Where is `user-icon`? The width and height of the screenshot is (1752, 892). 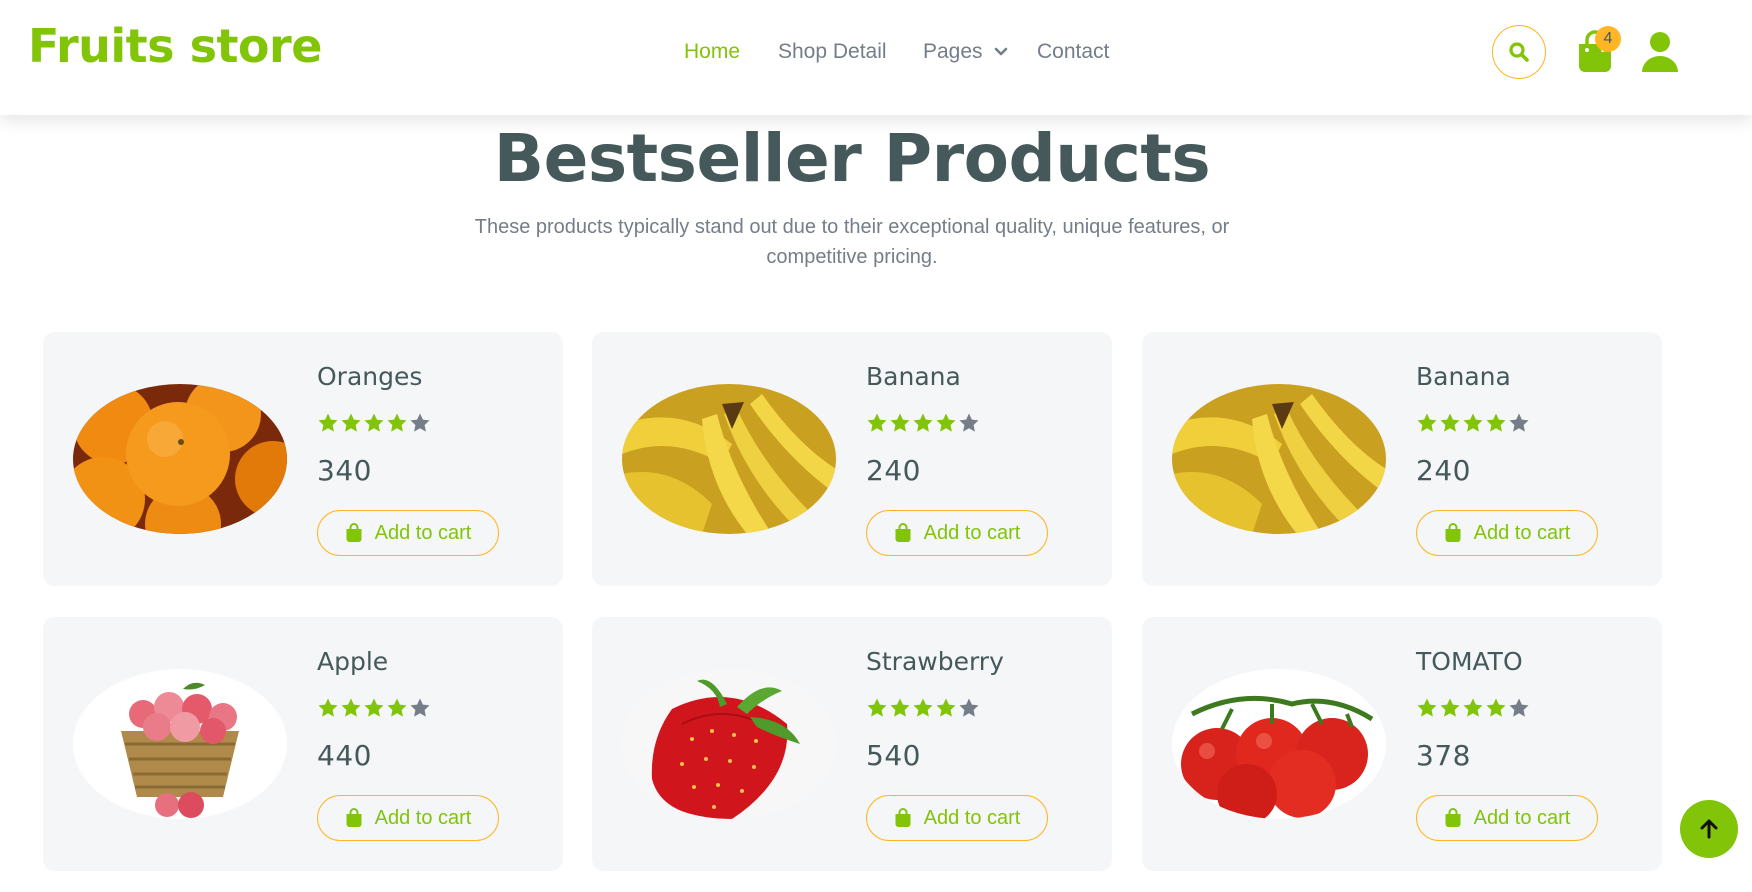
user-icon is located at coordinates (1660, 52).